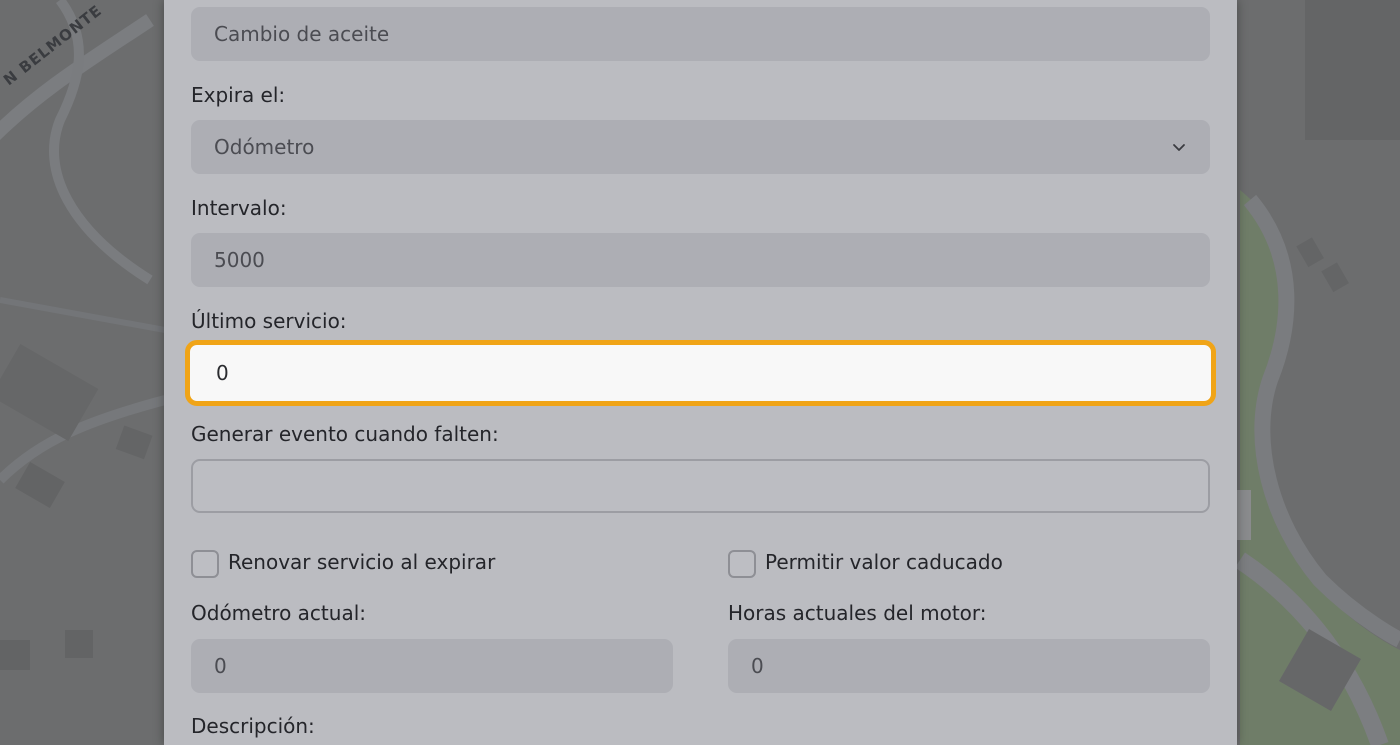  I want to click on engine-hours-label: Horas actuales del motor:, so click(857, 613).